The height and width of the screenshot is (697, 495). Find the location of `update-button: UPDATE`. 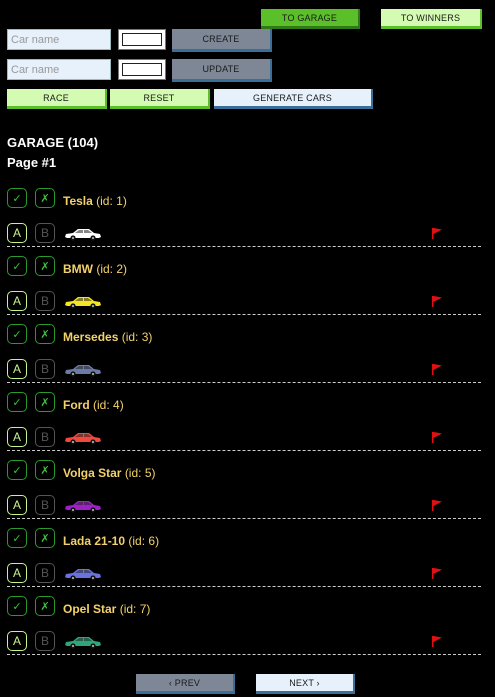

update-button: UPDATE is located at coordinates (222, 70).